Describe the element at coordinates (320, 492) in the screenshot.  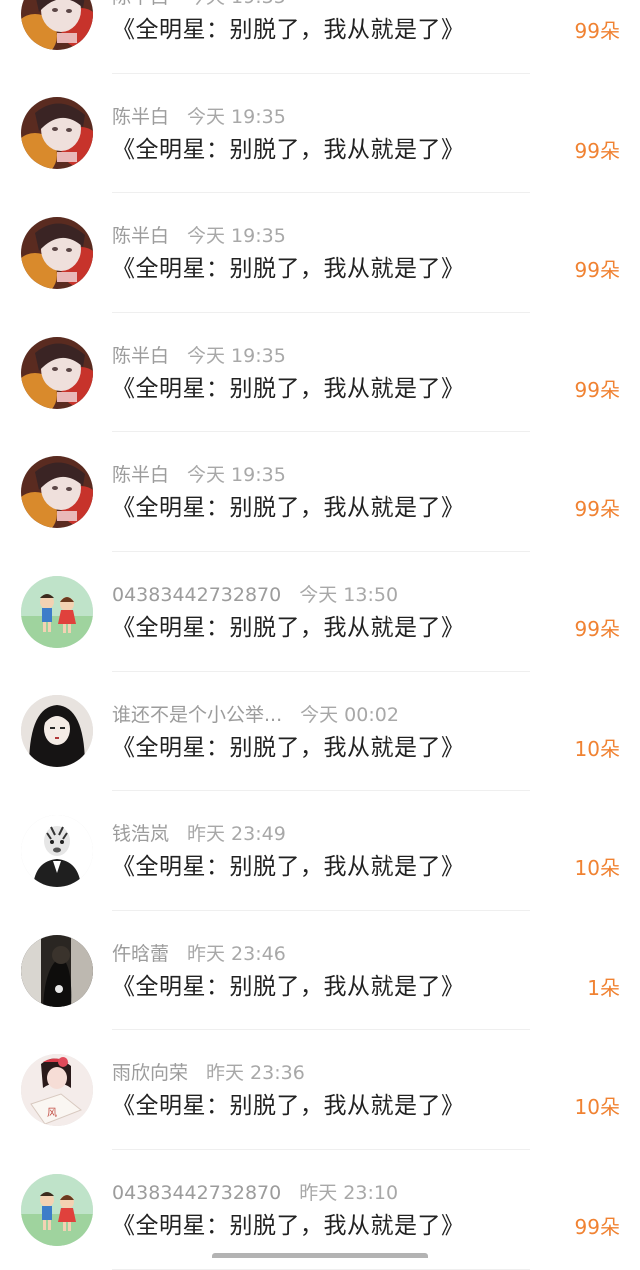
I see `list-item-4: 陈半白 今天 19:35 《全明星：别脱了，我从就是了》 99朵` at that location.